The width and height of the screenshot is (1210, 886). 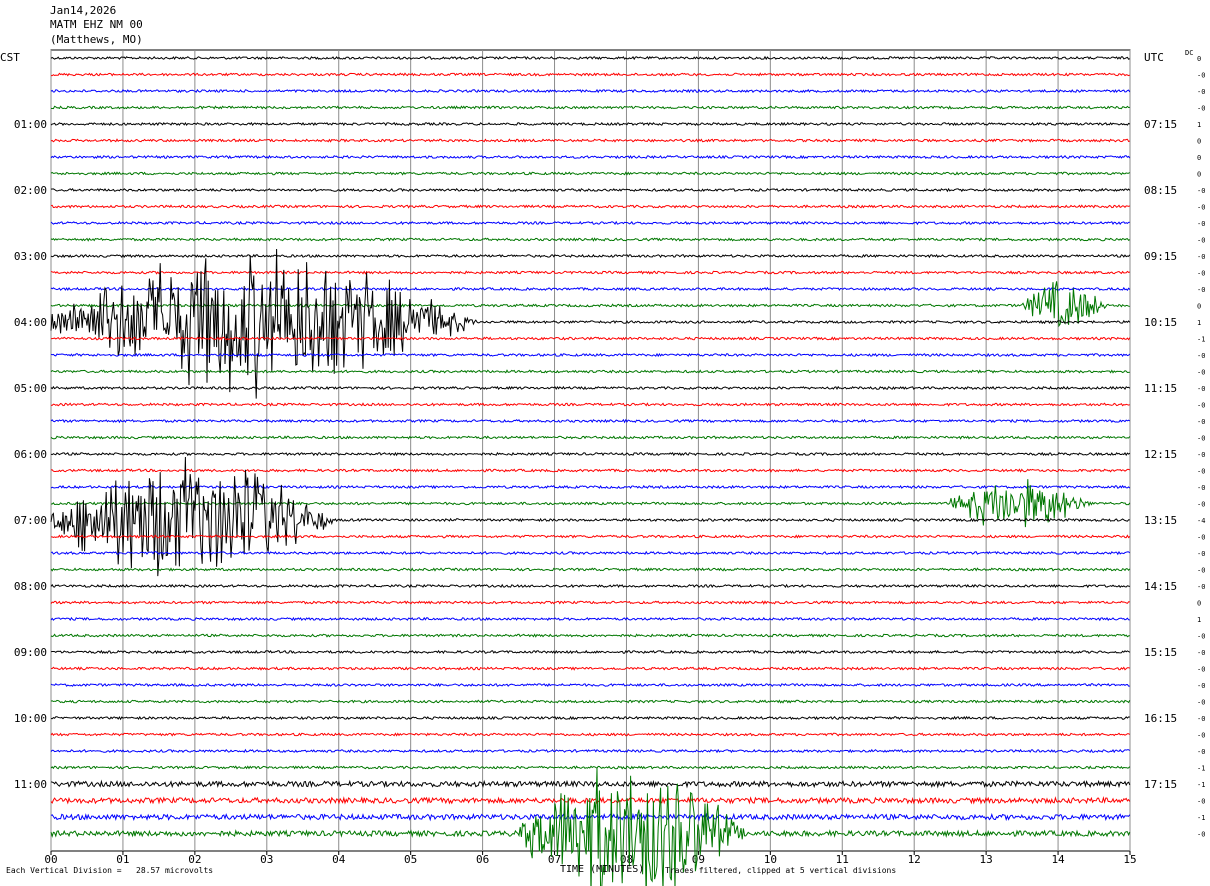 I want to click on left-hour-label: 07:00, so click(x=30, y=520).